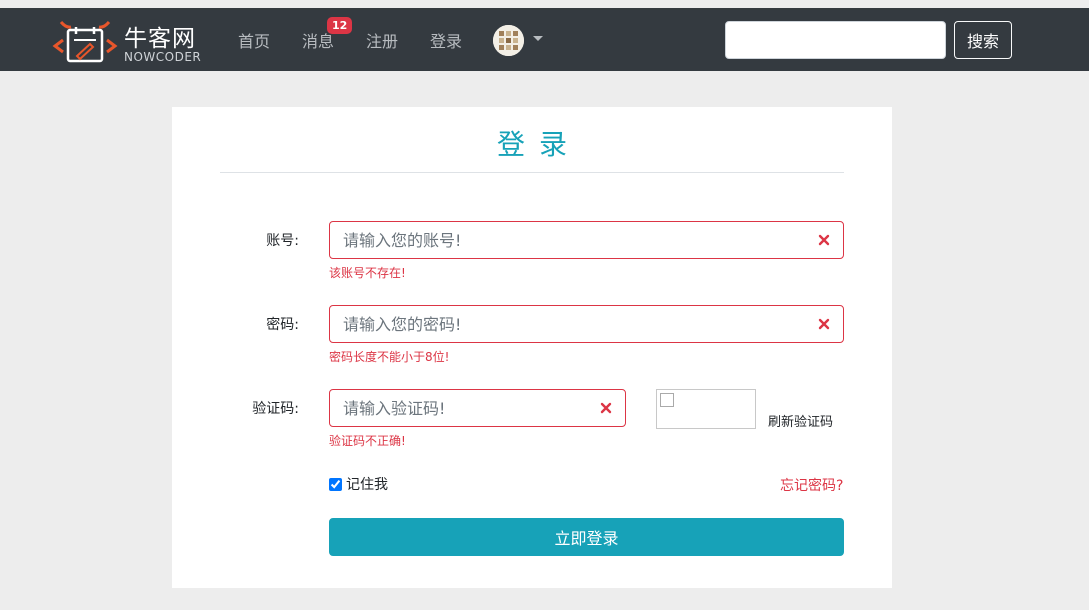 The height and width of the screenshot is (610, 1089). What do you see at coordinates (586, 537) in the screenshot?
I see `login-submit-button: 立即登录` at bounding box center [586, 537].